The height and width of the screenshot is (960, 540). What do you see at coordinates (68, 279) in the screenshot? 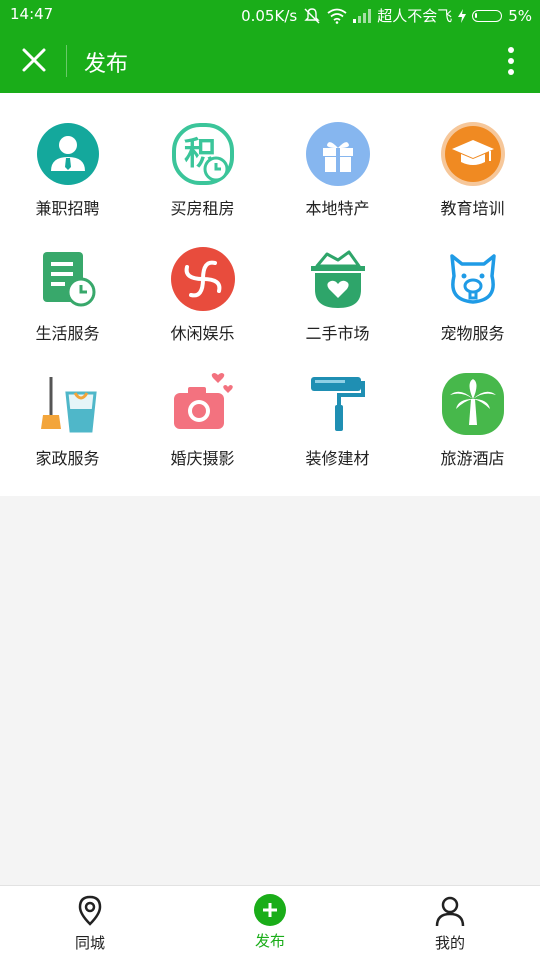
I see `service-icon` at bounding box center [68, 279].